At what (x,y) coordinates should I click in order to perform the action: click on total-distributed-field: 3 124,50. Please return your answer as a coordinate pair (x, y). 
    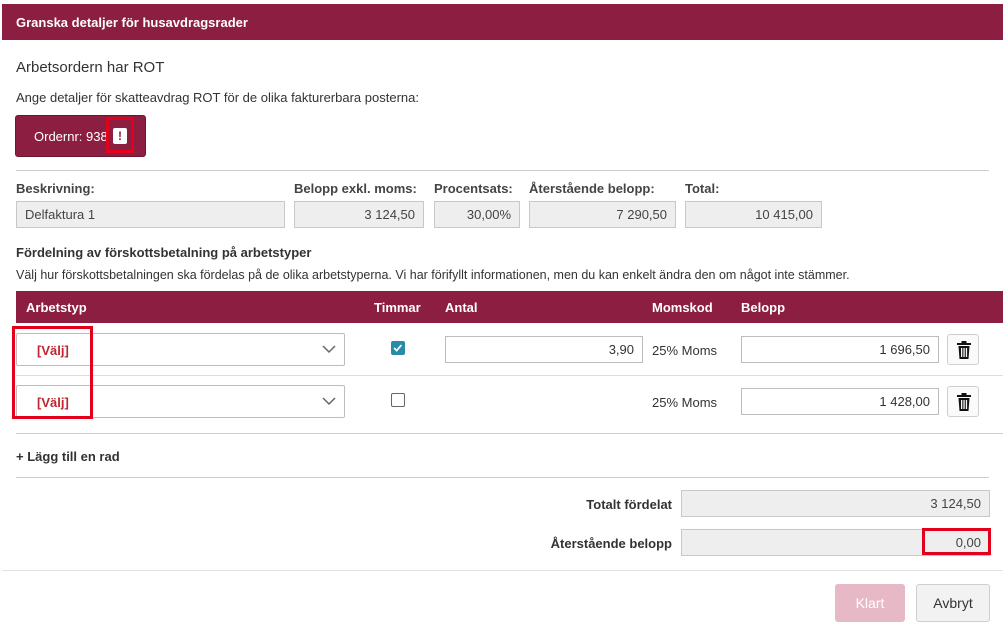
    Looking at the image, I should click on (835, 503).